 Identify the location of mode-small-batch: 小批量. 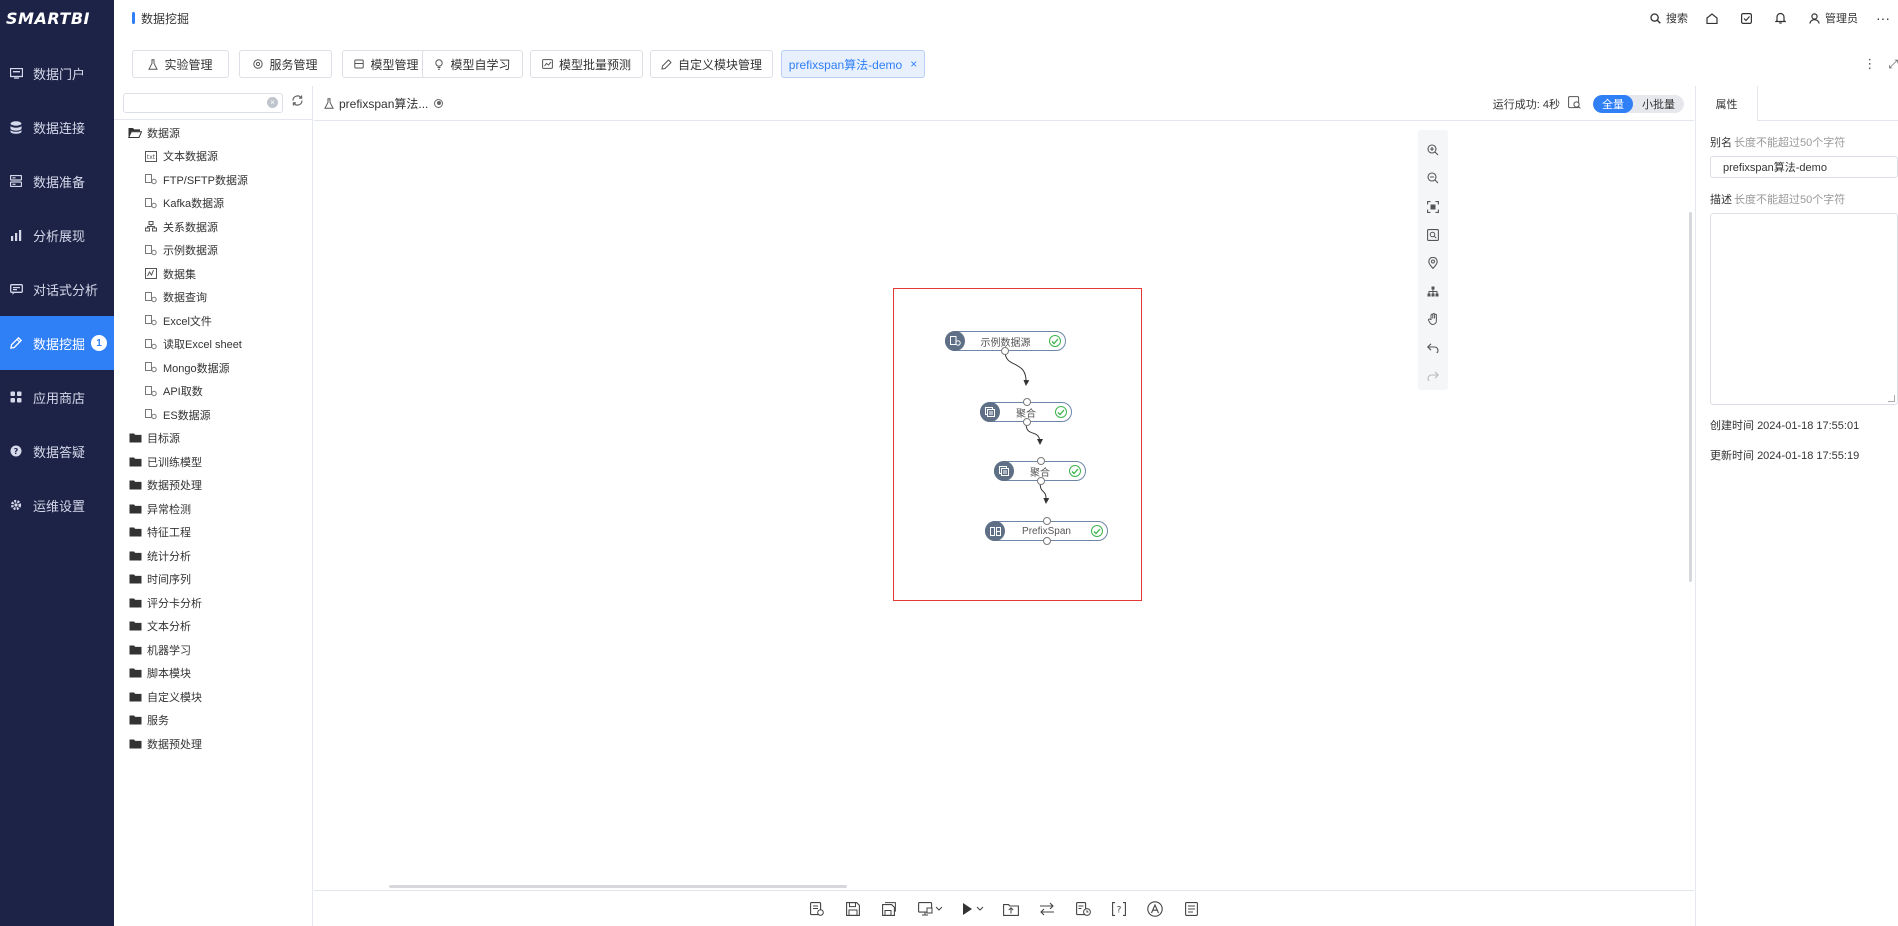
(1658, 104).